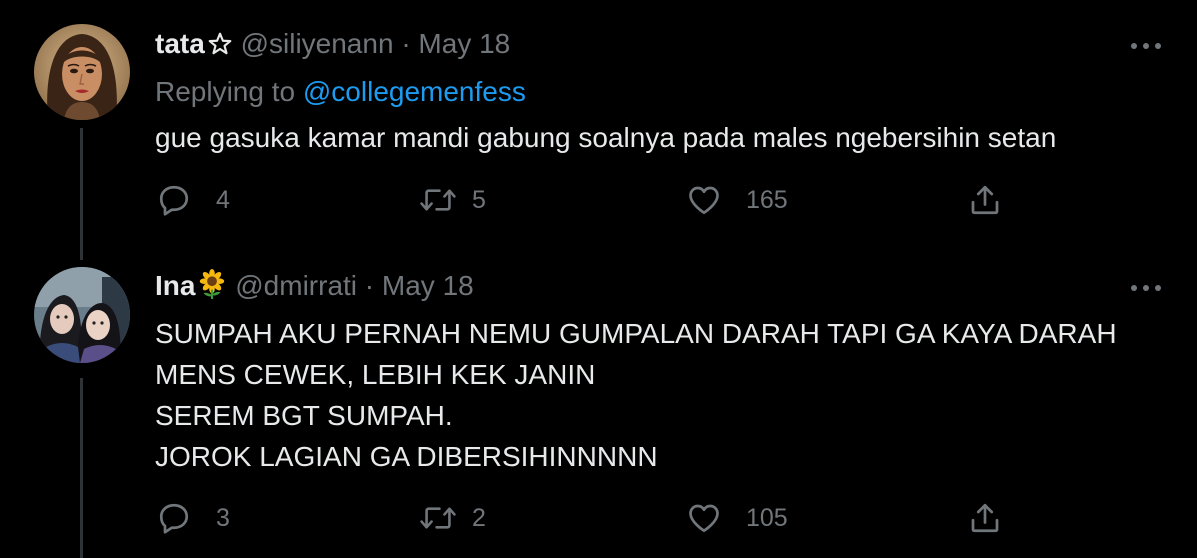  What do you see at coordinates (737, 518) in the screenshot?
I see `like-button: 105` at bounding box center [737, 518].